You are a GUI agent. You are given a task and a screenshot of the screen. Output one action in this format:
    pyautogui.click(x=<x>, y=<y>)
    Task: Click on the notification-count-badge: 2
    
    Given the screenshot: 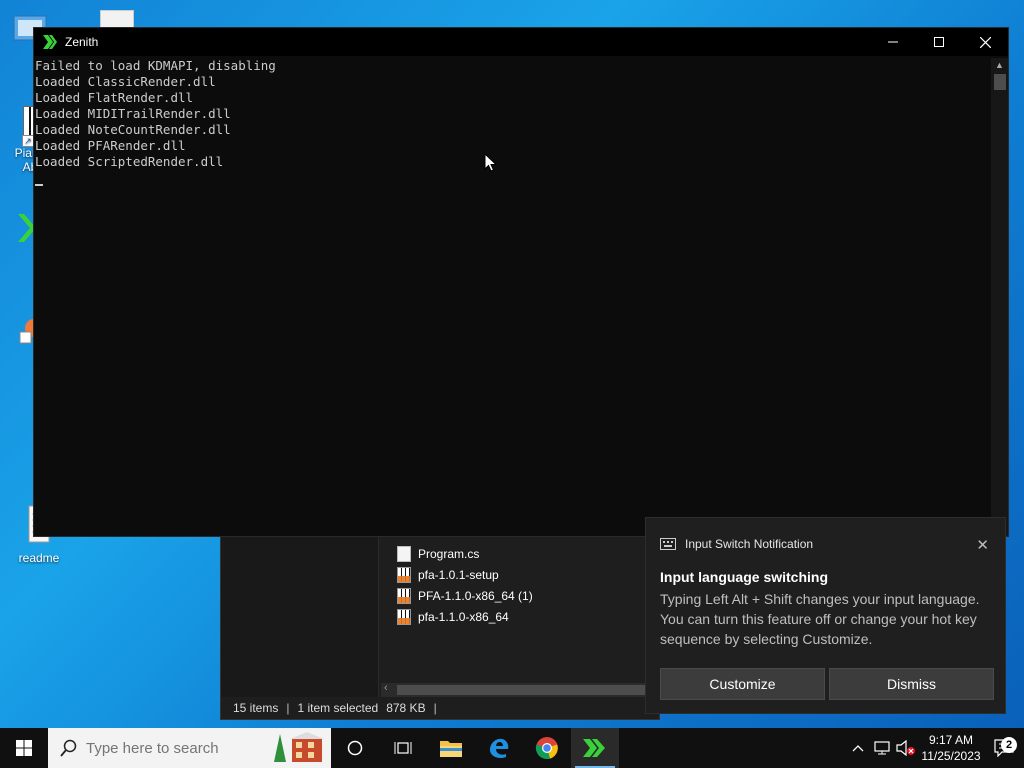 What is the action you would take?
    pyautogui.click(x=1009, y=745)
    